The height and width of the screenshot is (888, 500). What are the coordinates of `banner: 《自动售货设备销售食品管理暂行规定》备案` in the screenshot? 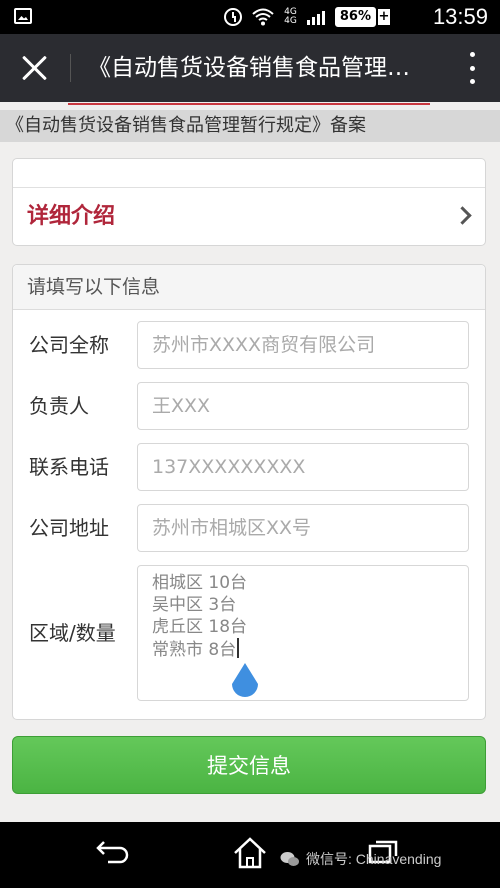 It's located at (250, 126).